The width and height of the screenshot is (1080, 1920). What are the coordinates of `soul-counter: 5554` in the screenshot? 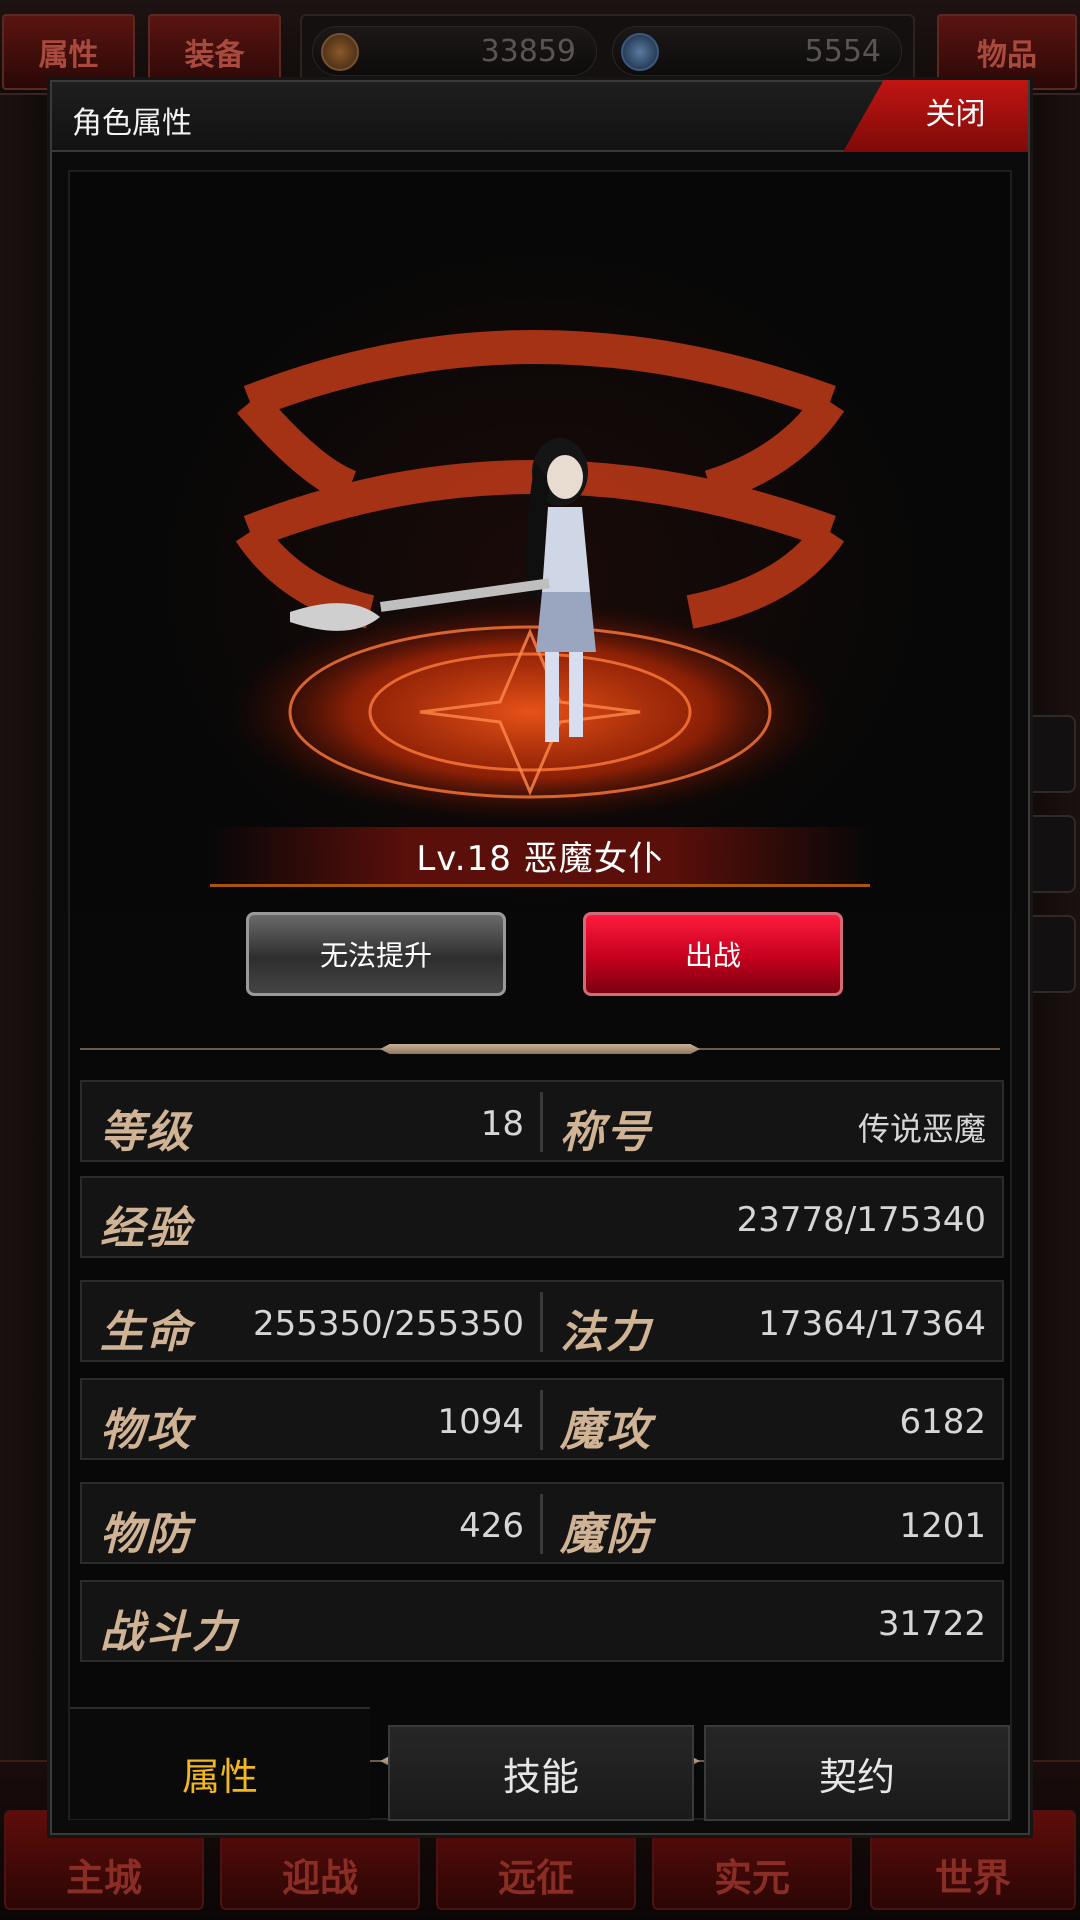 It's located at (757, 51).